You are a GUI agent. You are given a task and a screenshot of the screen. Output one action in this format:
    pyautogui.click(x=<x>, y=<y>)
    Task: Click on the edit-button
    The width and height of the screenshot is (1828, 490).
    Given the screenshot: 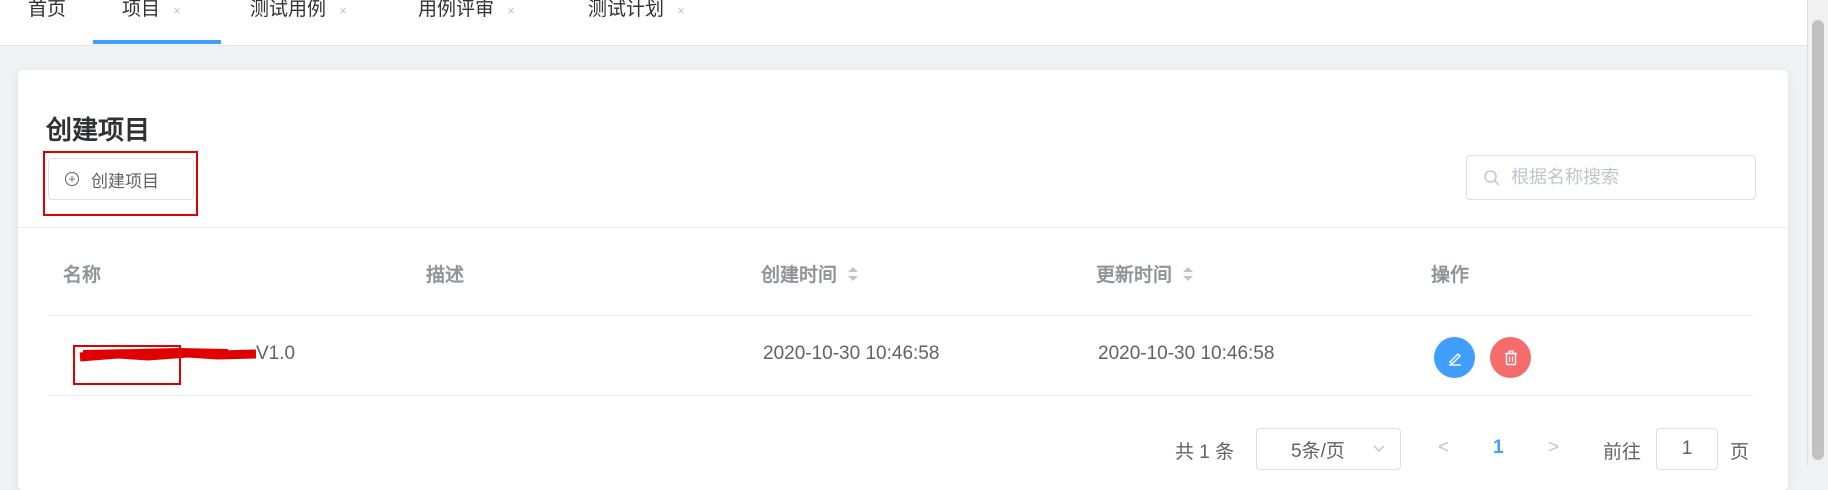 What is the action you would take?
    pyautogui.click(x=1454, y=357)
    